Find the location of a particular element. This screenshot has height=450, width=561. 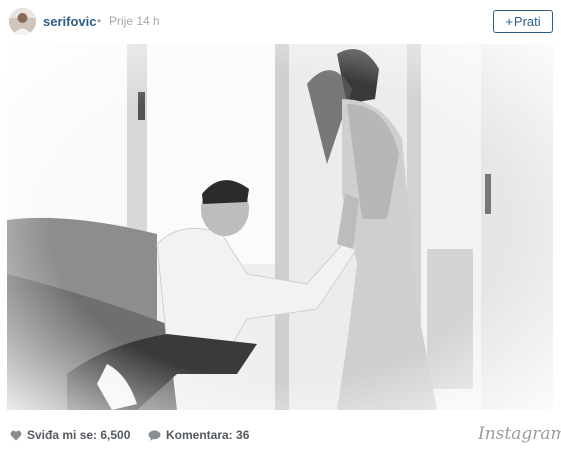

instagram-logo: Instagram is located at coordinates (519, 434).